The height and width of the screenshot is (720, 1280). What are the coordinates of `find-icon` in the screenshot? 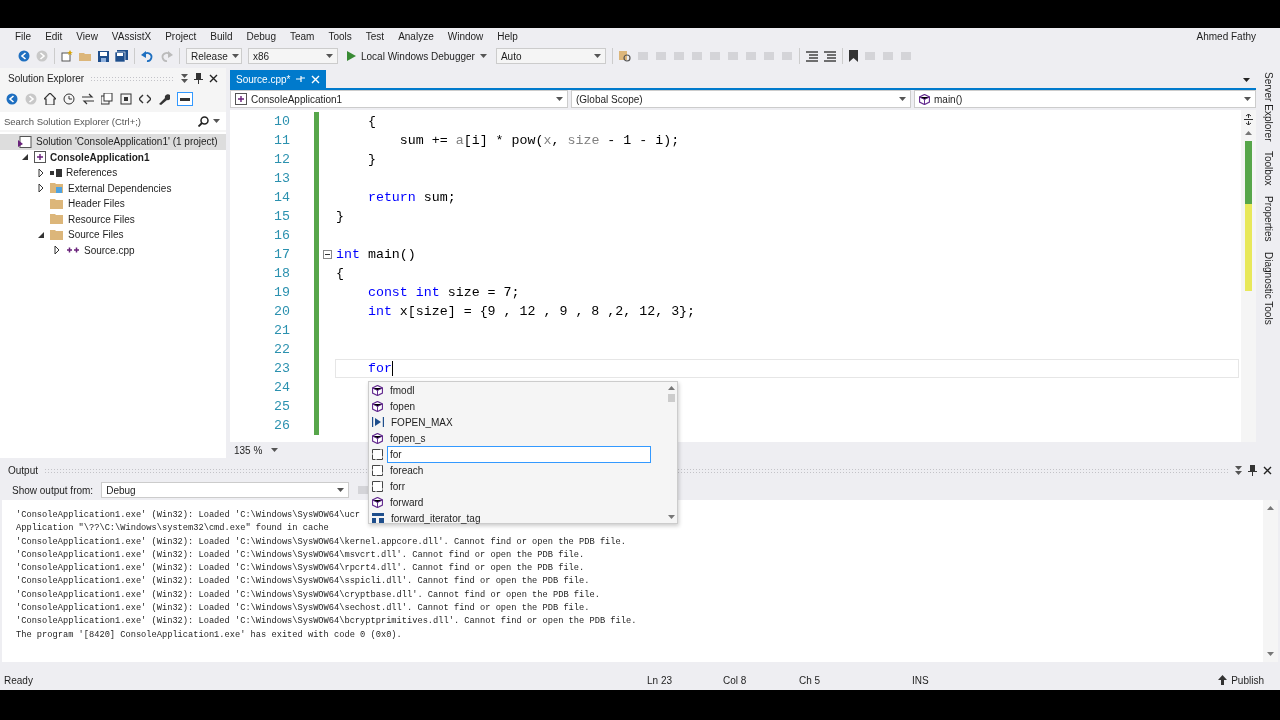 It's located at (624, 56).